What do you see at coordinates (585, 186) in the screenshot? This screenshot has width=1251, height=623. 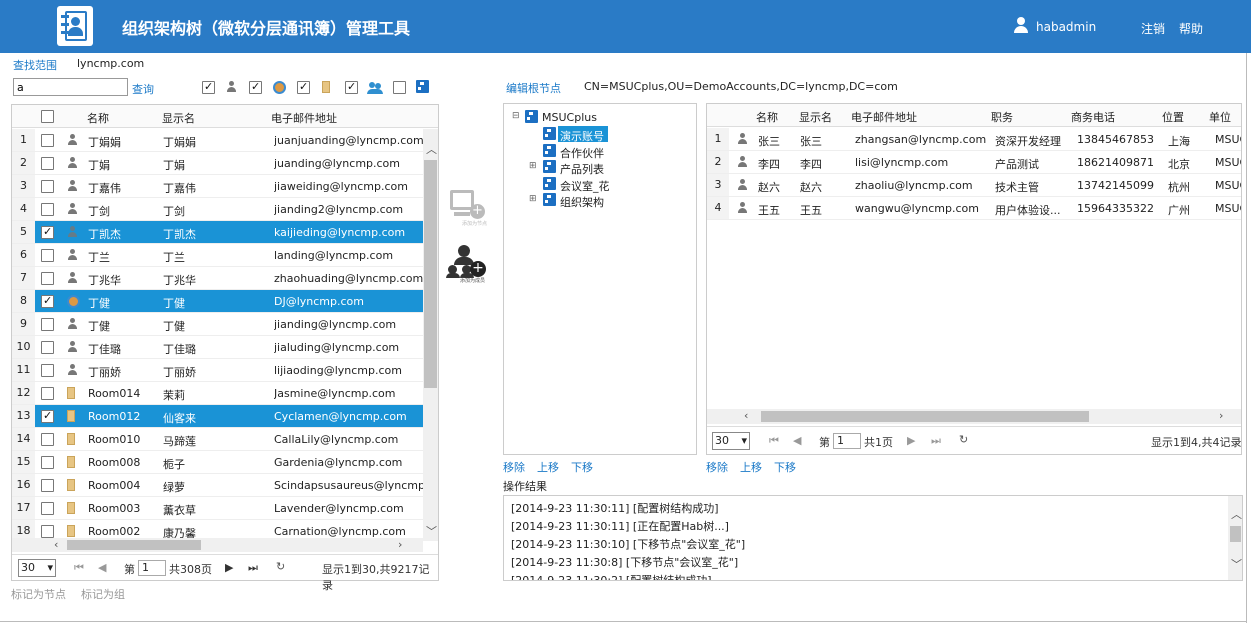 I see `tree-node-rooms: 会议室_花` at bounding box center [585, 186].